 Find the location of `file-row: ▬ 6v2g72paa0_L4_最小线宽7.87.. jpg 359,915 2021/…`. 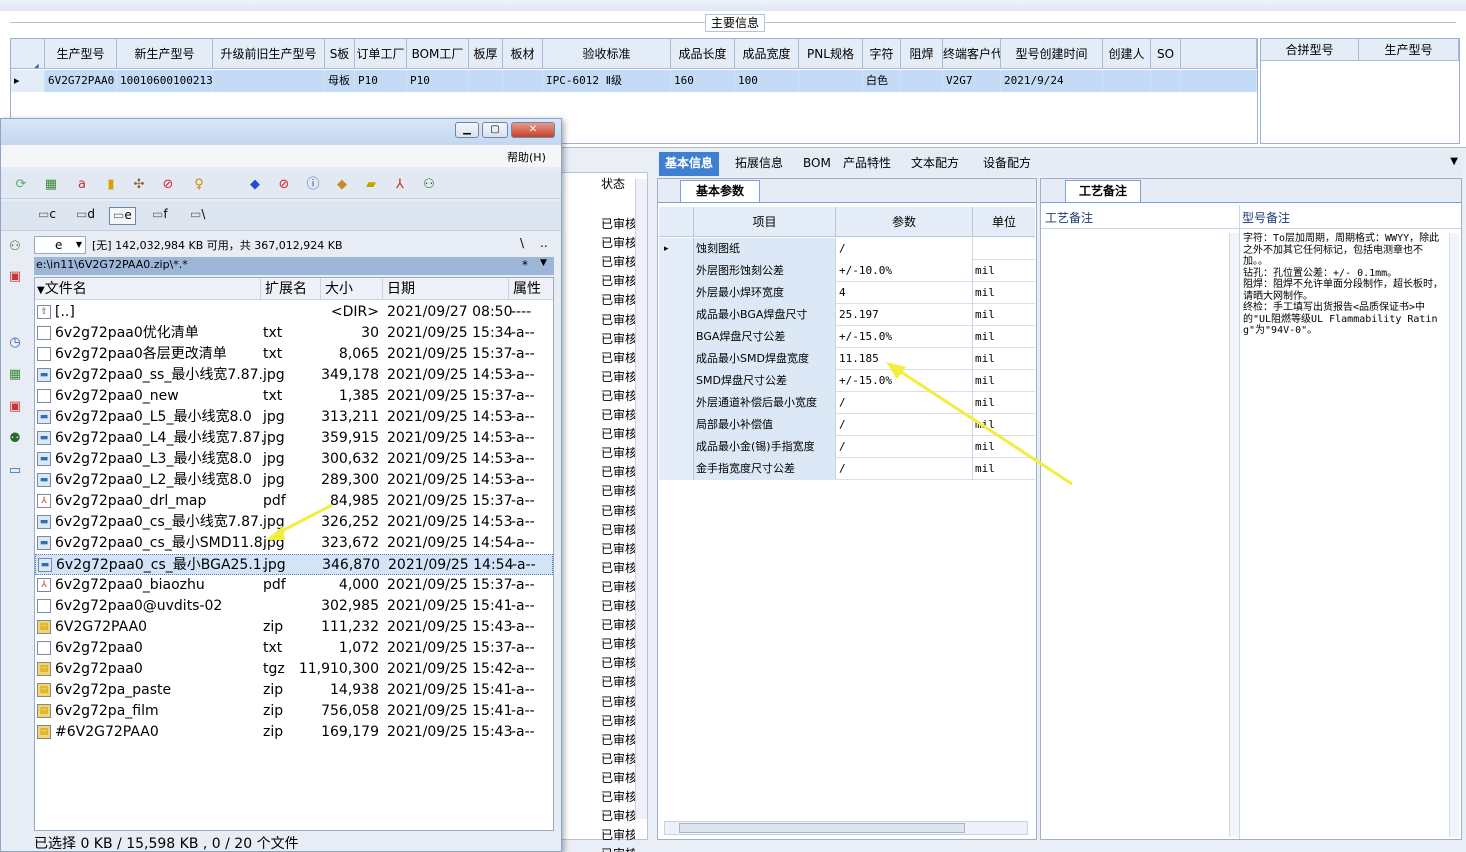

file-row: ▬ 6v2g72paa0_L4_最小线宽7.87.. jpg 359,915 2021/… is located at coordinates (294, 438).